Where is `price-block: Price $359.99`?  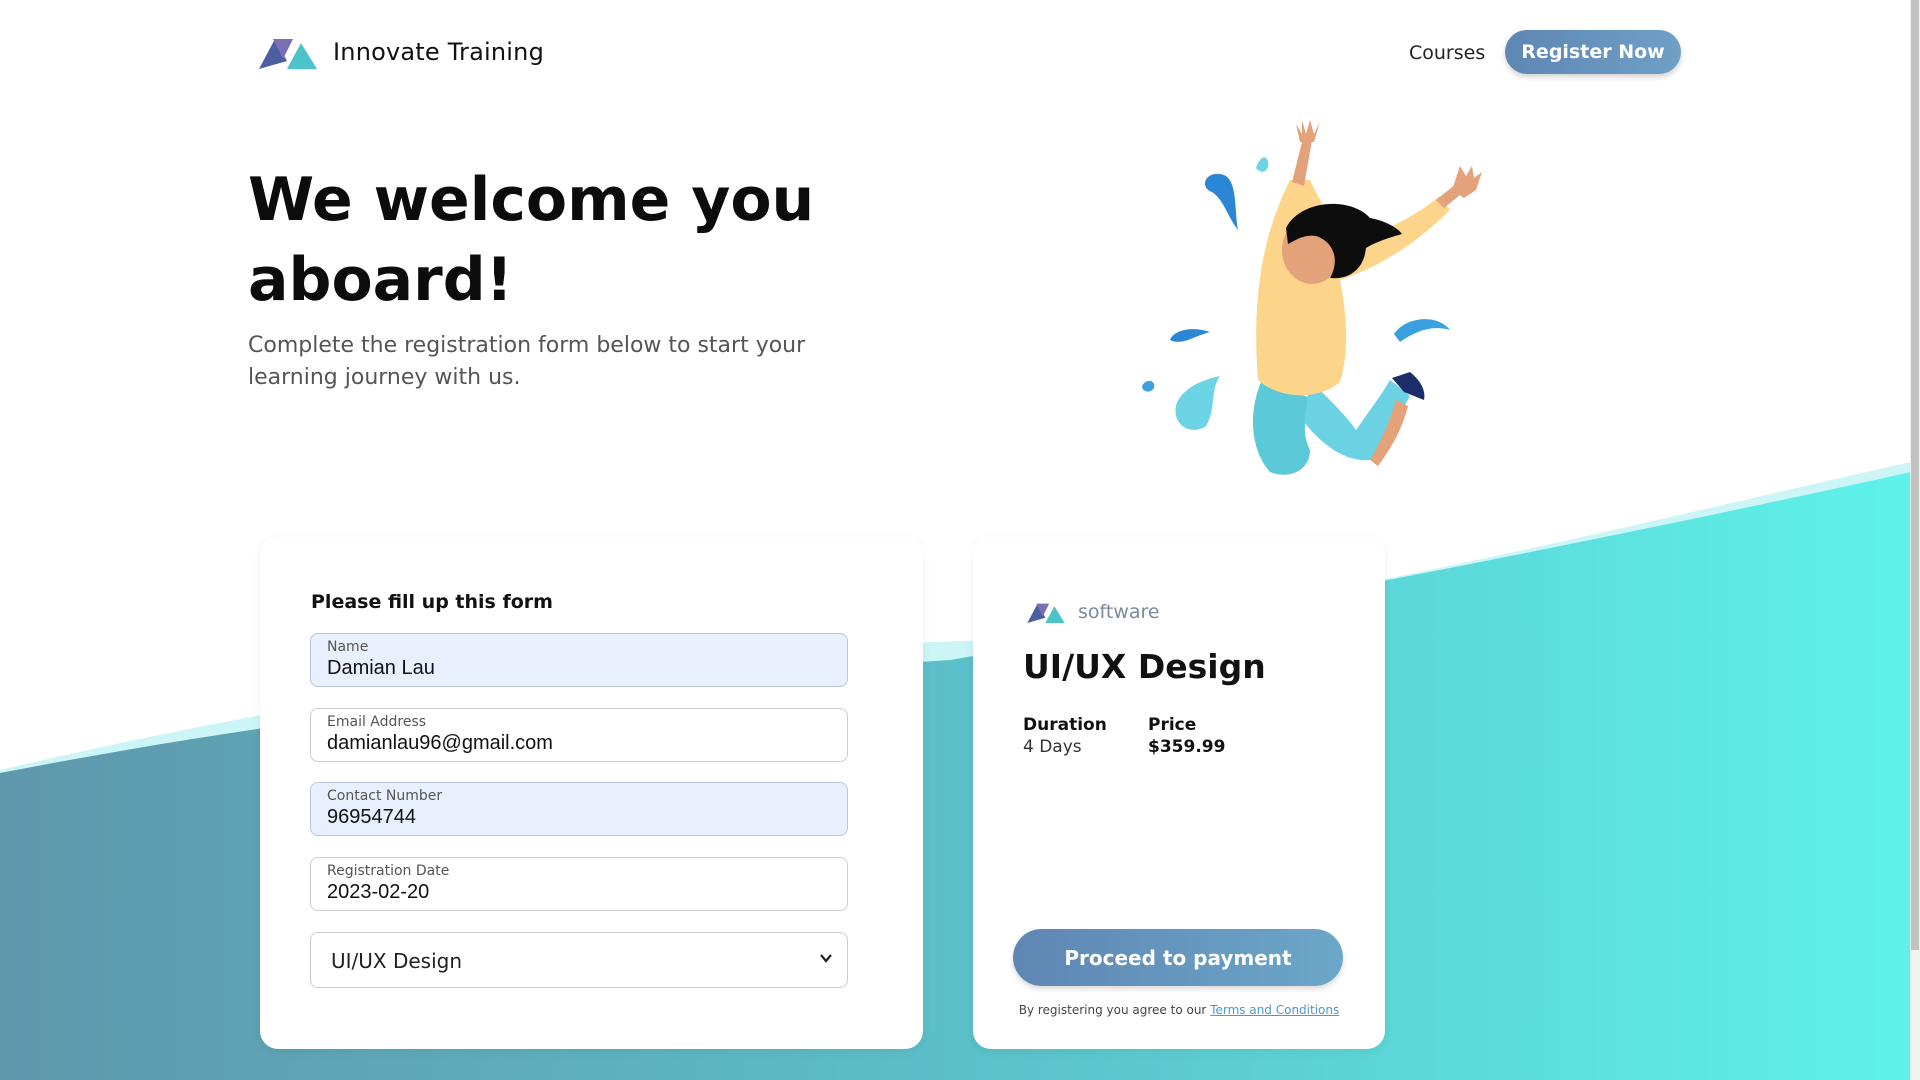
price-block: Price $359.99 is located at coordinates (1186, 736).